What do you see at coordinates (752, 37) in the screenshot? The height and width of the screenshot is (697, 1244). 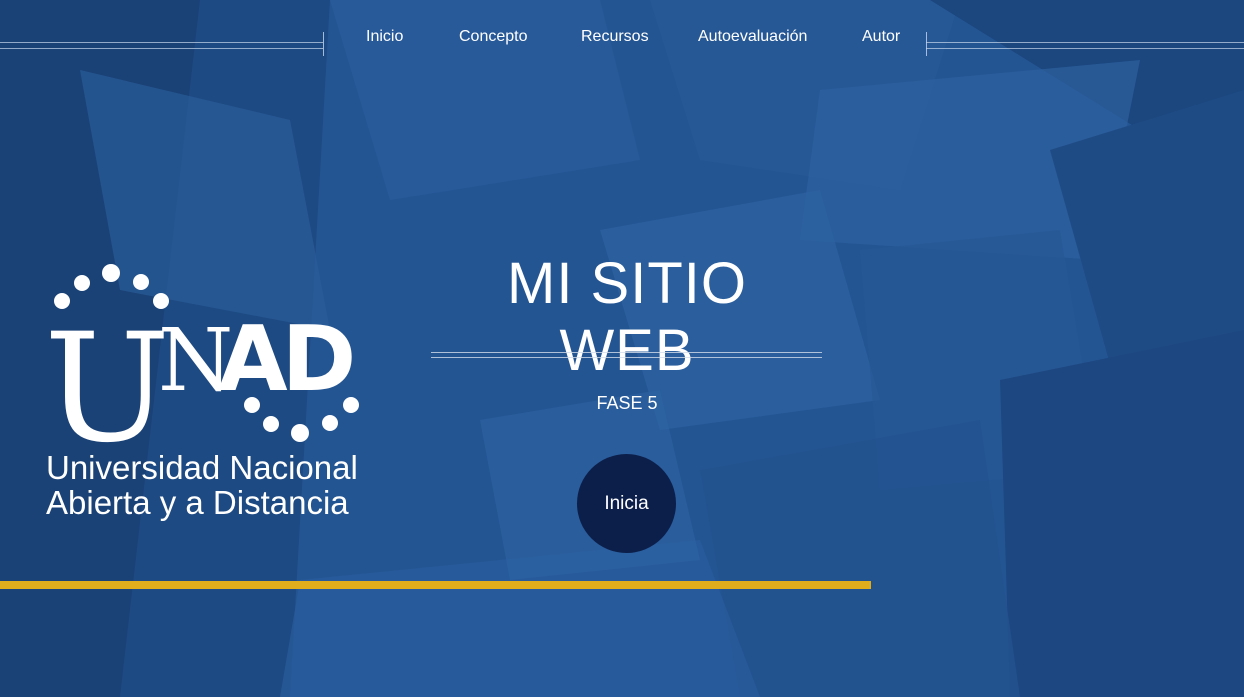 I see `nav-item-autoevaluacion: Autoevaluación` at bounding box center [752, 37].